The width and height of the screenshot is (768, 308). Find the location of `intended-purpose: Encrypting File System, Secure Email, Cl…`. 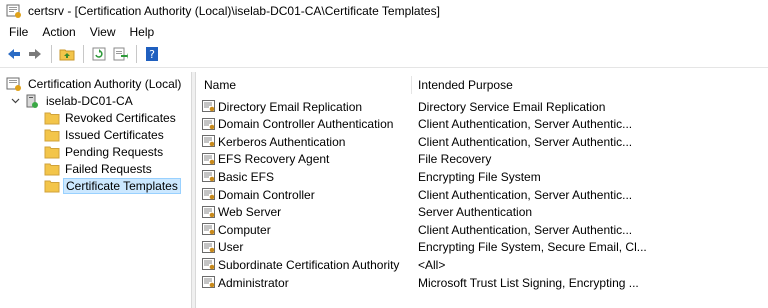

intended-purpose: Encrypting File System, Secure Email, Cl… is located at coordinates (532, 247).